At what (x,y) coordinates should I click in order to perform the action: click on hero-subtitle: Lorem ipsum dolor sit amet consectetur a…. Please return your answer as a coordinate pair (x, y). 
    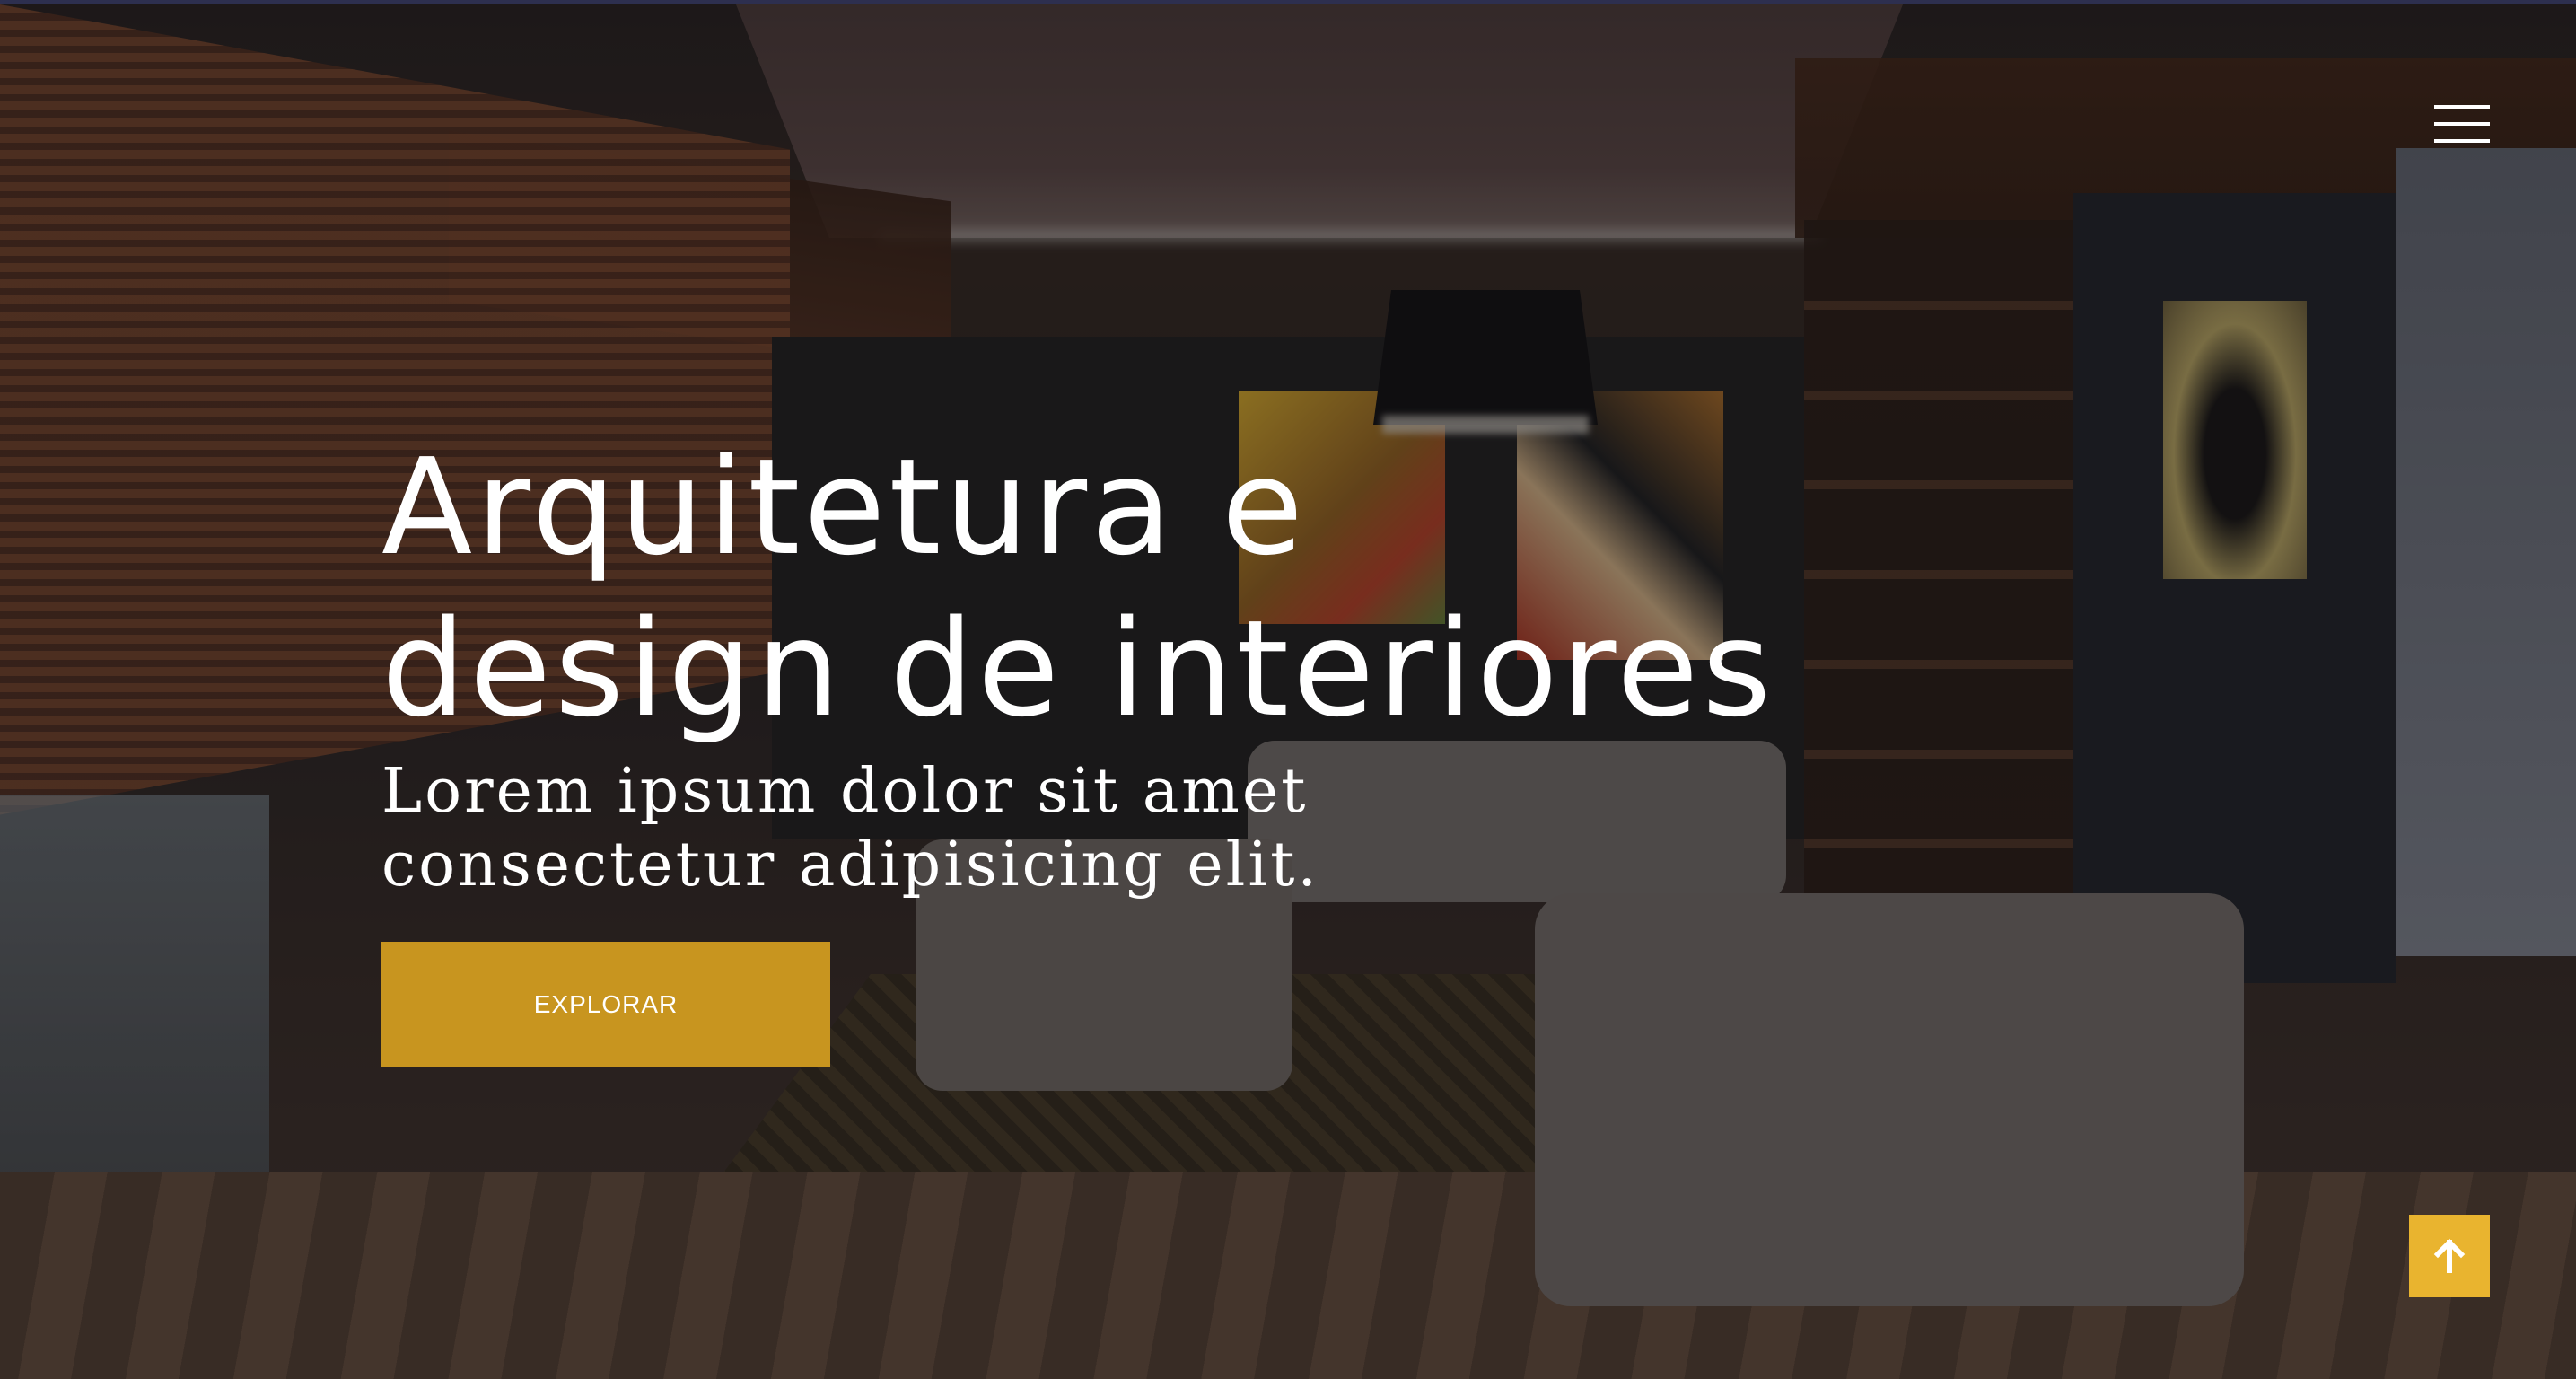
    Looking at the image, I should click on (850, 828).